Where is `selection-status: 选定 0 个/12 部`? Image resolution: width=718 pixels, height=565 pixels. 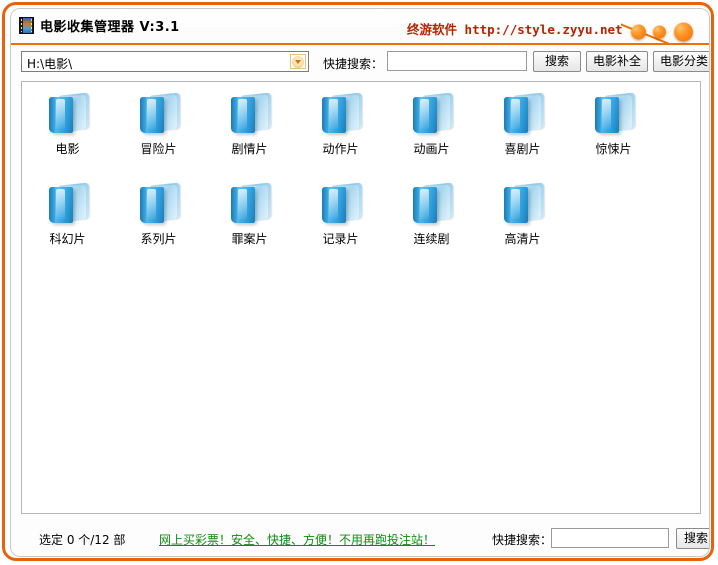
selection-status: 选定 0 个/12 部 is located at coordinates (82, 540).